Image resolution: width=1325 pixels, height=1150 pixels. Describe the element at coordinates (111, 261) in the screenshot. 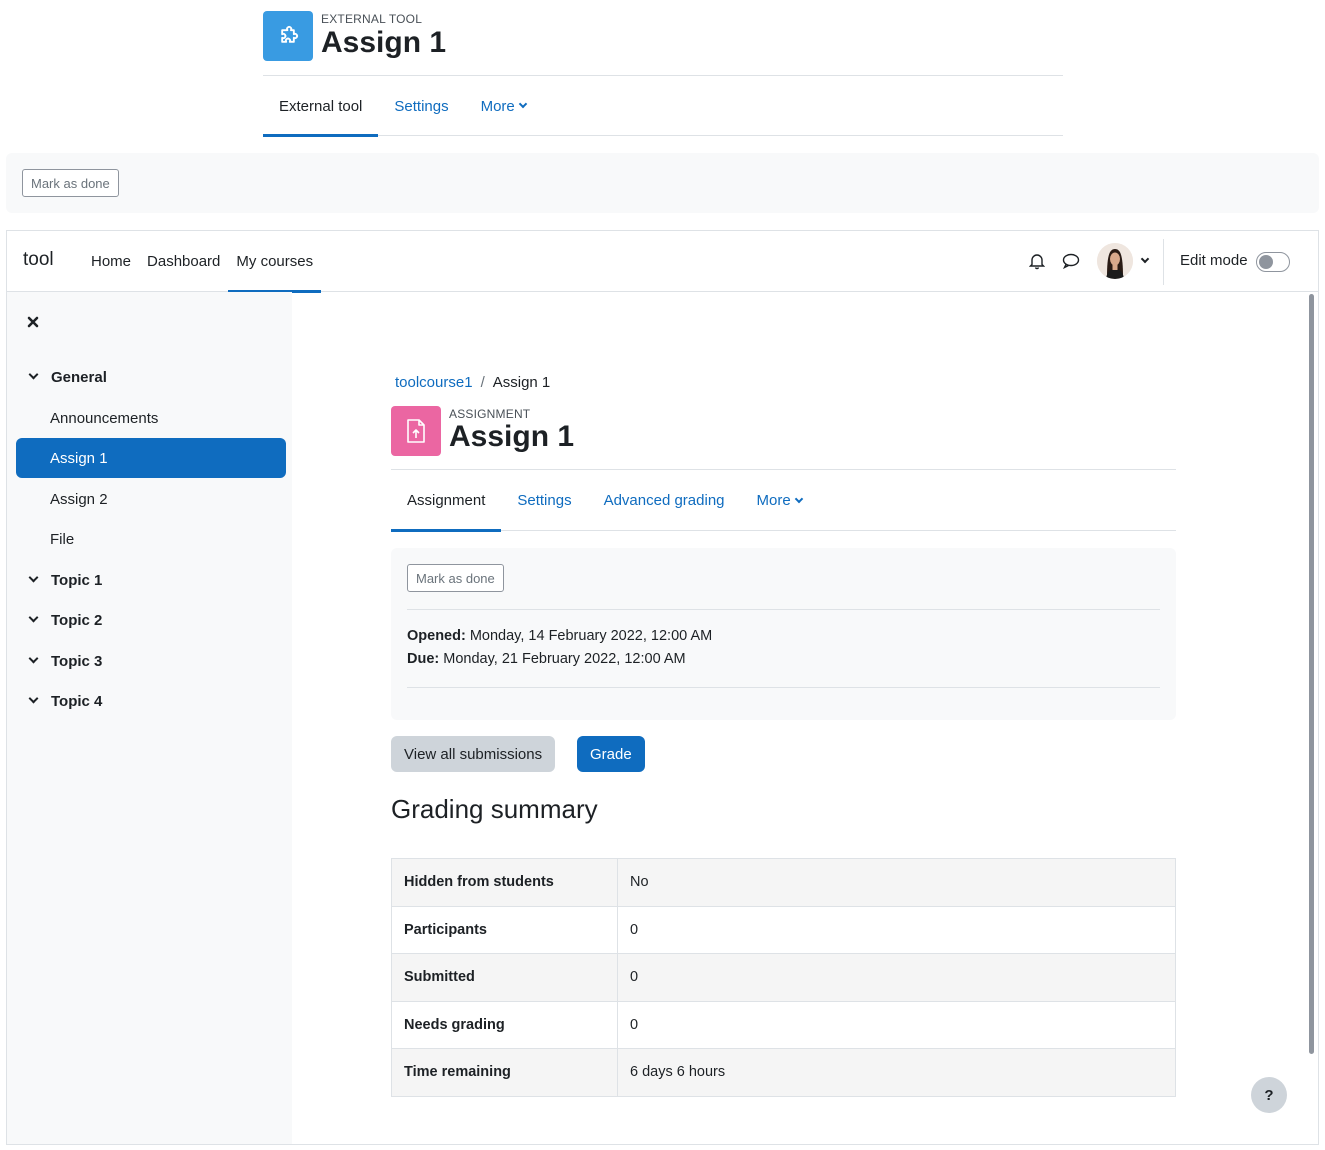

I see `nav-home: Home` at that location.